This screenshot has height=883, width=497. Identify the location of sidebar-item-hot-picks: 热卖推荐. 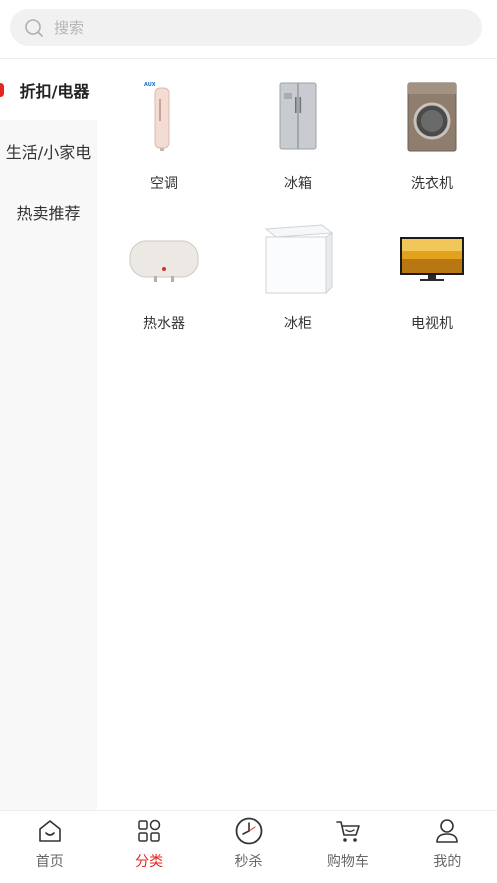
(48, 211).